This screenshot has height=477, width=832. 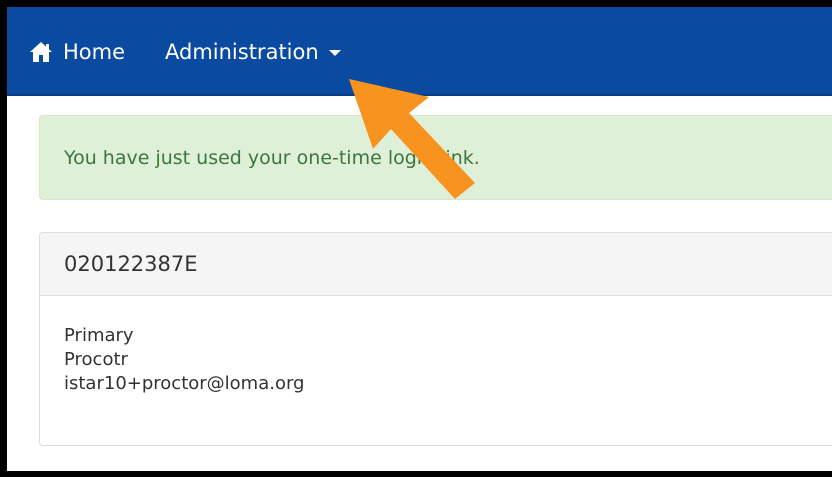 I want to click on panel-line-email: istar10+proctor@loma.org, so click(x=184, y=383).